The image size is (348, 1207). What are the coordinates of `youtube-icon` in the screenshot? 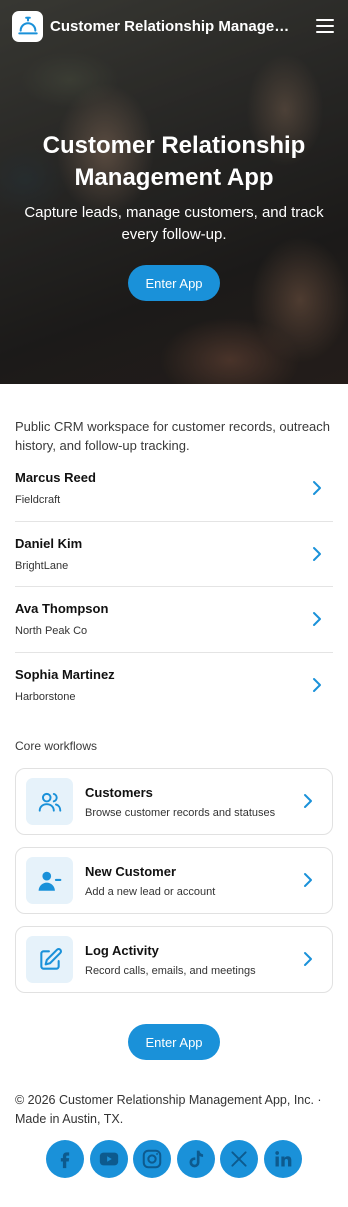 It's located at (108, 1159).